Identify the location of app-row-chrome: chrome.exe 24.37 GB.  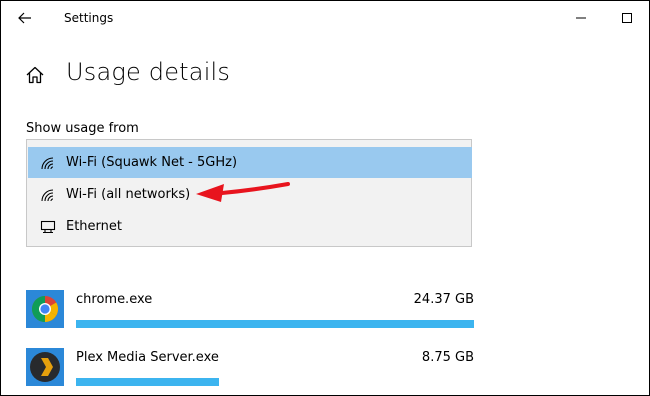
(250, 310).